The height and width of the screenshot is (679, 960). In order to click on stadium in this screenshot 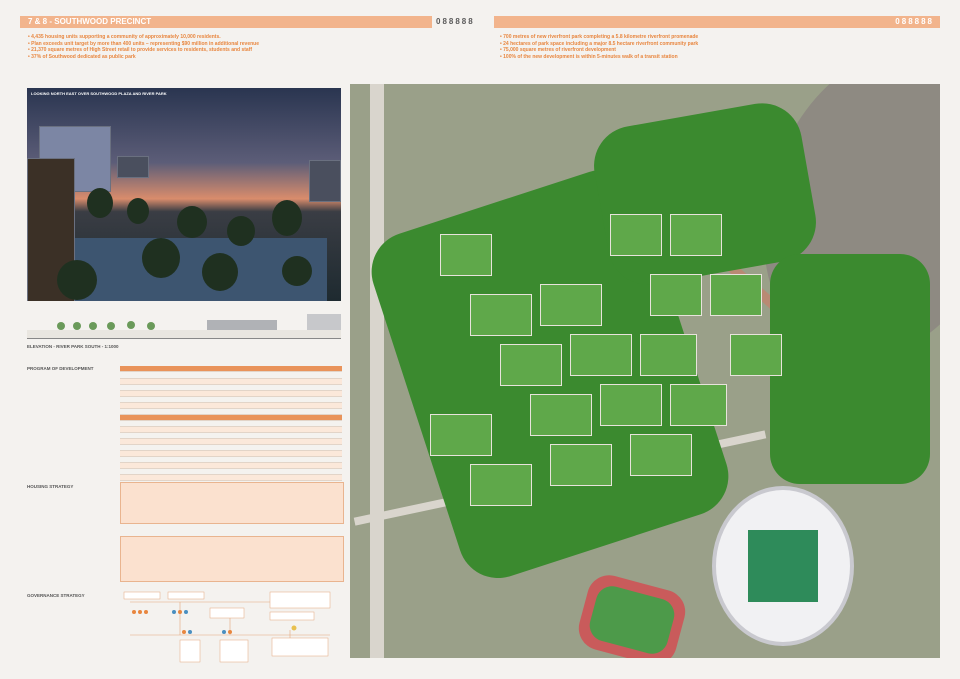, I will do `click(783, 566)`.